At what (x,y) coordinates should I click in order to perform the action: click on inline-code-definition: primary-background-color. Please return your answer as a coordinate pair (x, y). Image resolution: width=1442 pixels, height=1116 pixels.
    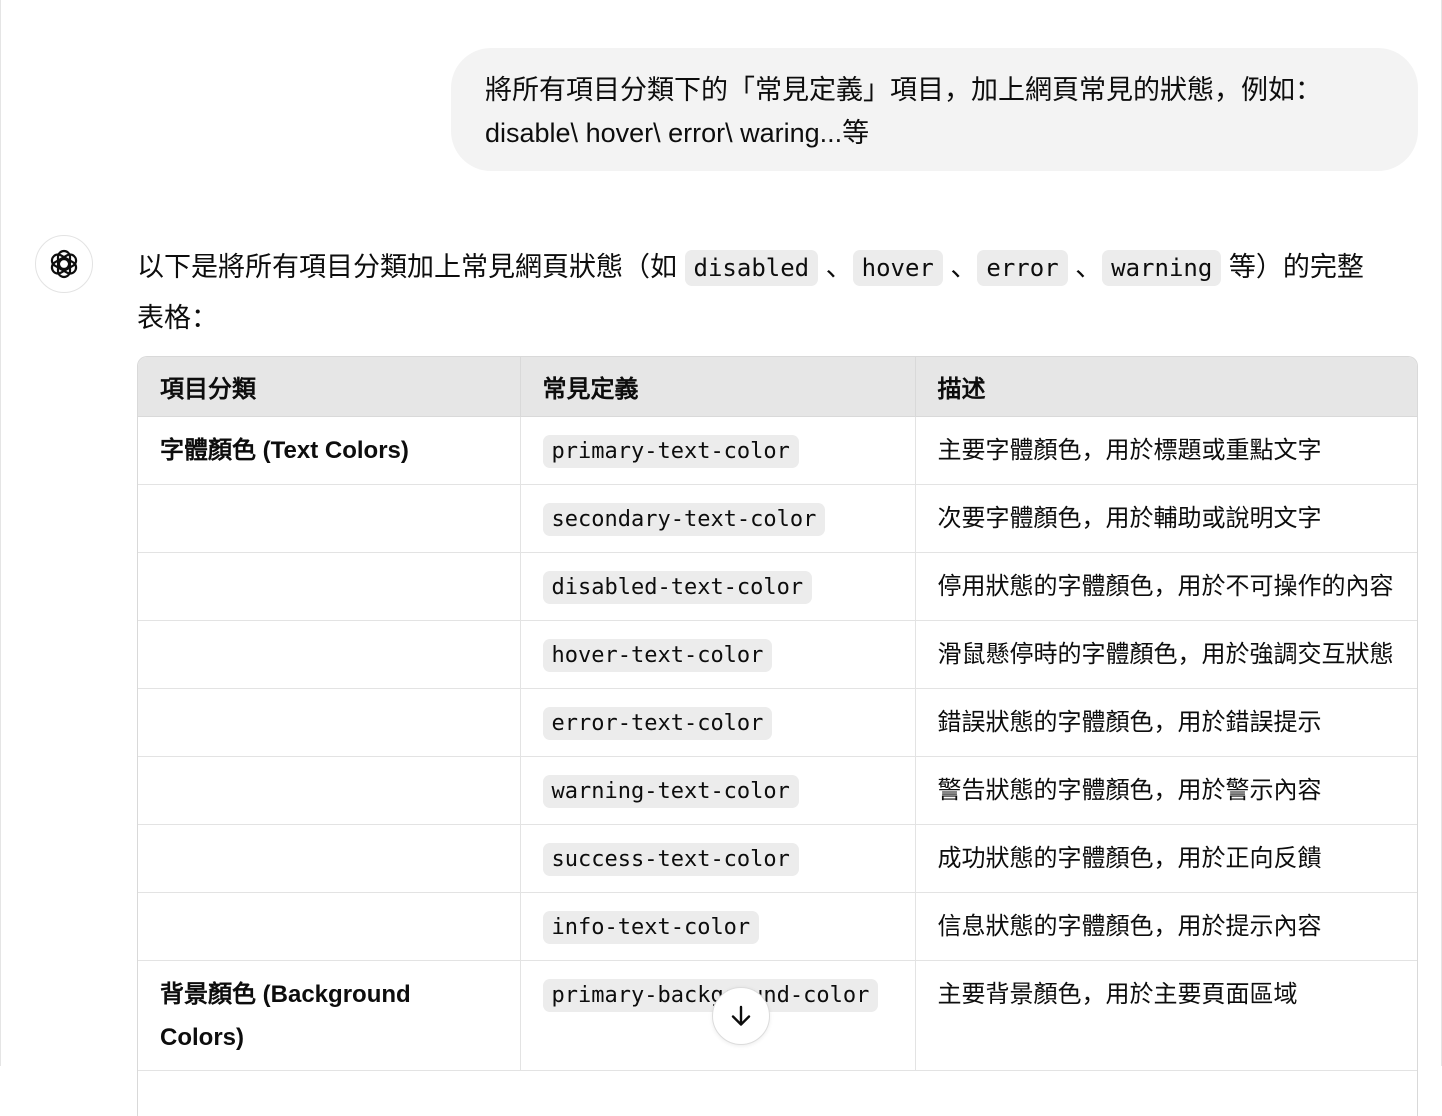
    Looking at the image, I should click on (710, 995).